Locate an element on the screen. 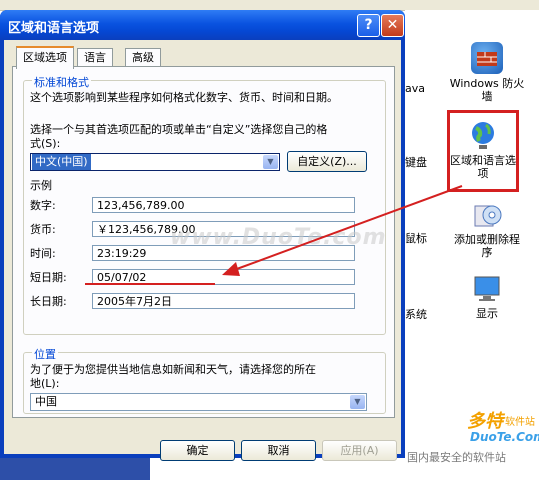 This screenshot has height=480, width=539. annotation-overlay is located at coordinates (274, 235).